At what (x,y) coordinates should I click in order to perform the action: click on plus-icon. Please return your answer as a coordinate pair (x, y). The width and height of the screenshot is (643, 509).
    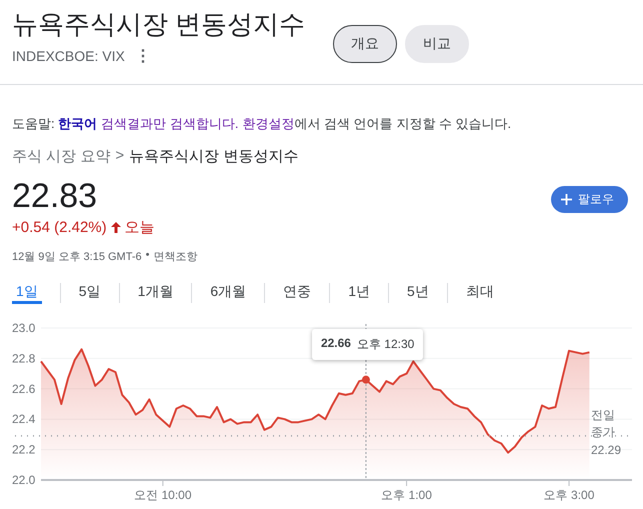
    Looking at the image, I should click on (566, 199).